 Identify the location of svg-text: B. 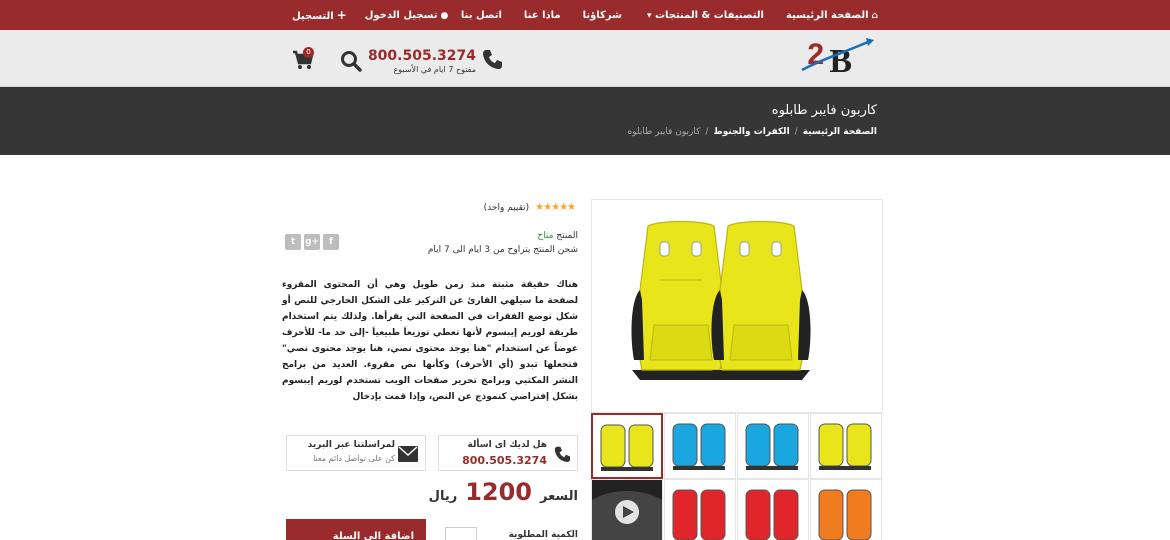
(840, 60).